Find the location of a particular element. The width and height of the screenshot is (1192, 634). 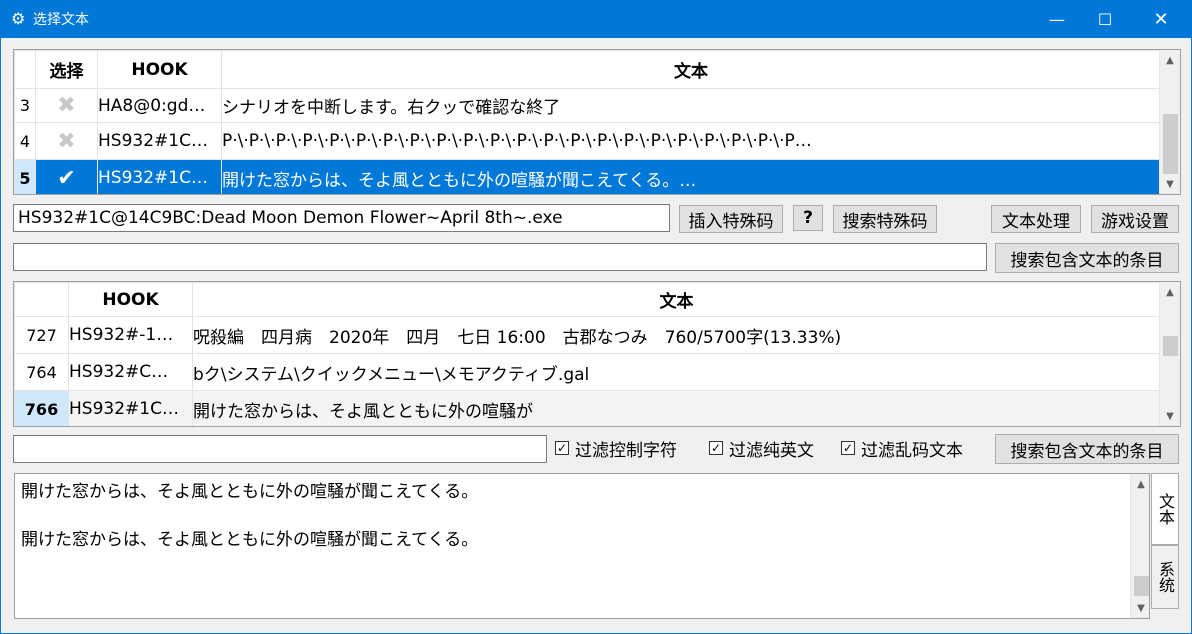

checkmark-icon: ✔ is located at coordinates (66, 176).